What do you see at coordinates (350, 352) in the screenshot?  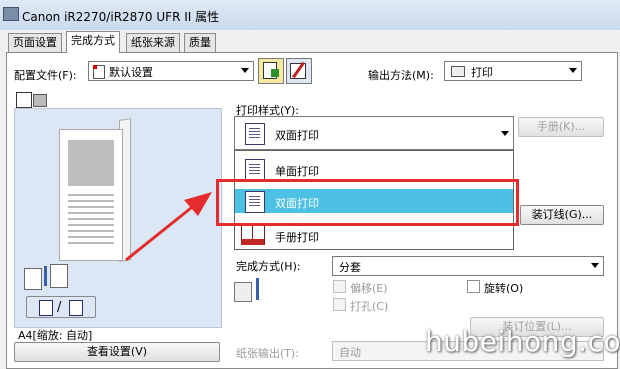 I see `paper-output-value: 自动` at bounding box center [350, 352].